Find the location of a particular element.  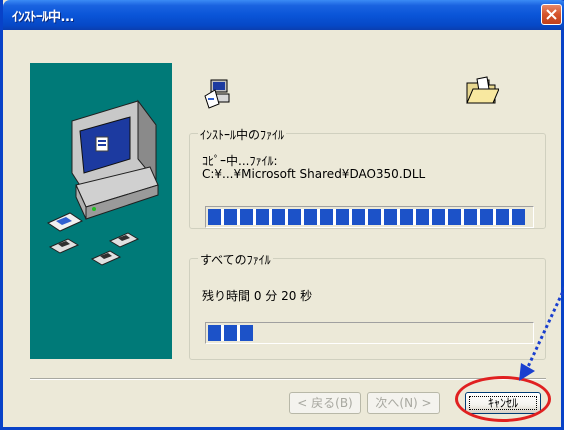

next-button: 次へ(N) > is located at coordinates (403, 403).